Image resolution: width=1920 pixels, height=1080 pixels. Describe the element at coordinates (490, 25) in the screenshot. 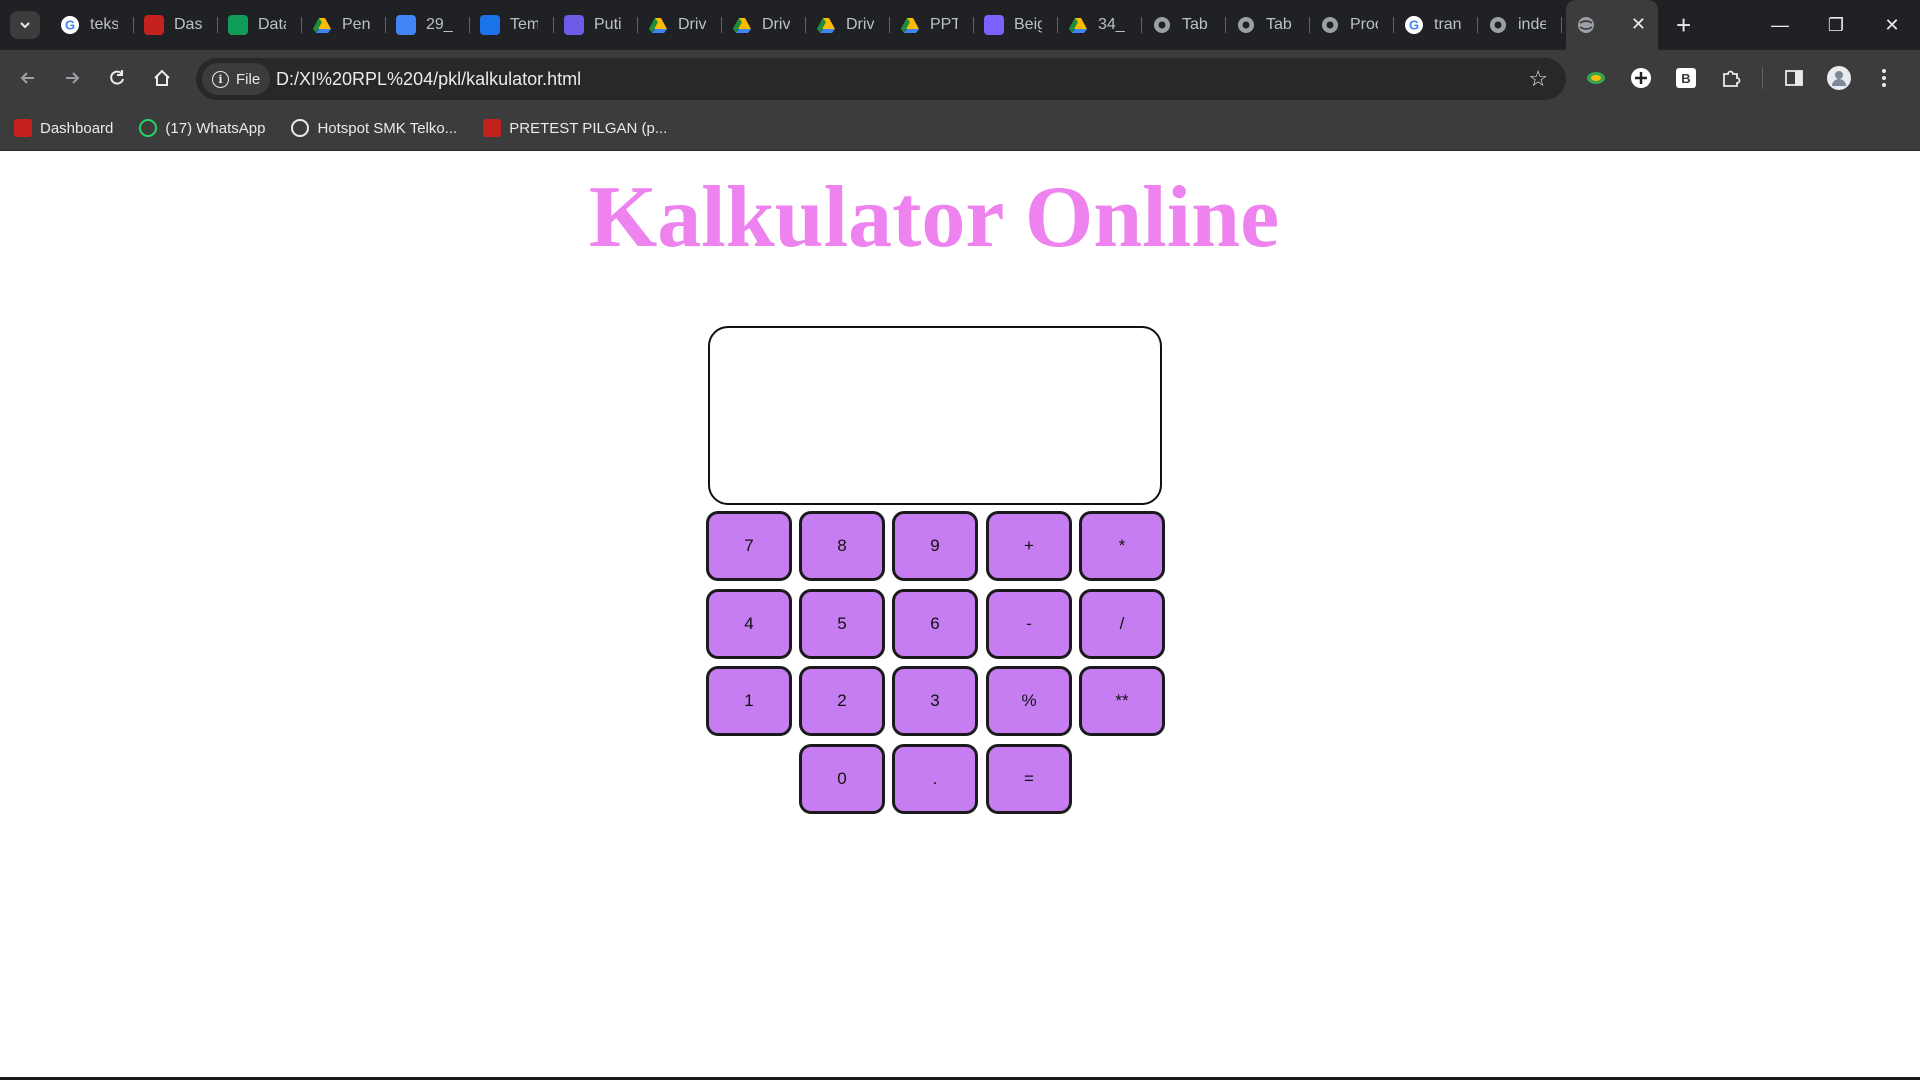

I see `canva-icon` at that location.